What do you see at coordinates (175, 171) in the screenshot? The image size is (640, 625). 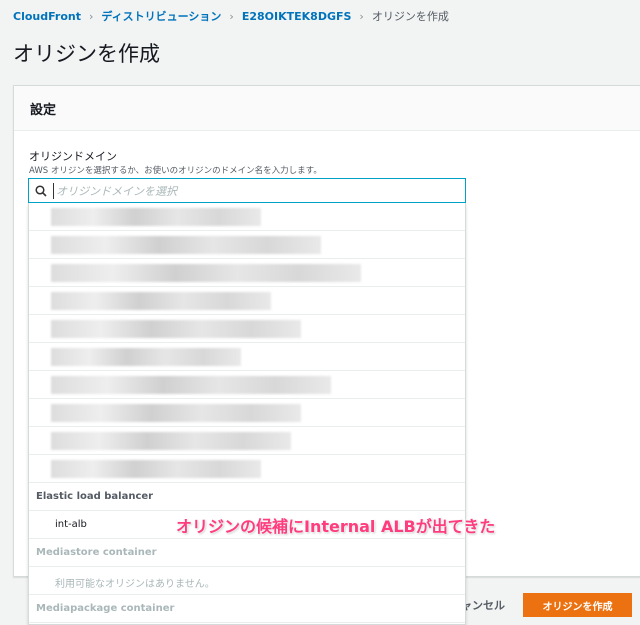 I see `origin-domain-description: AWS オリジンを選択するか、お使いのオリジンのドメイン名を入力します。` at bounding box center [175, 171].